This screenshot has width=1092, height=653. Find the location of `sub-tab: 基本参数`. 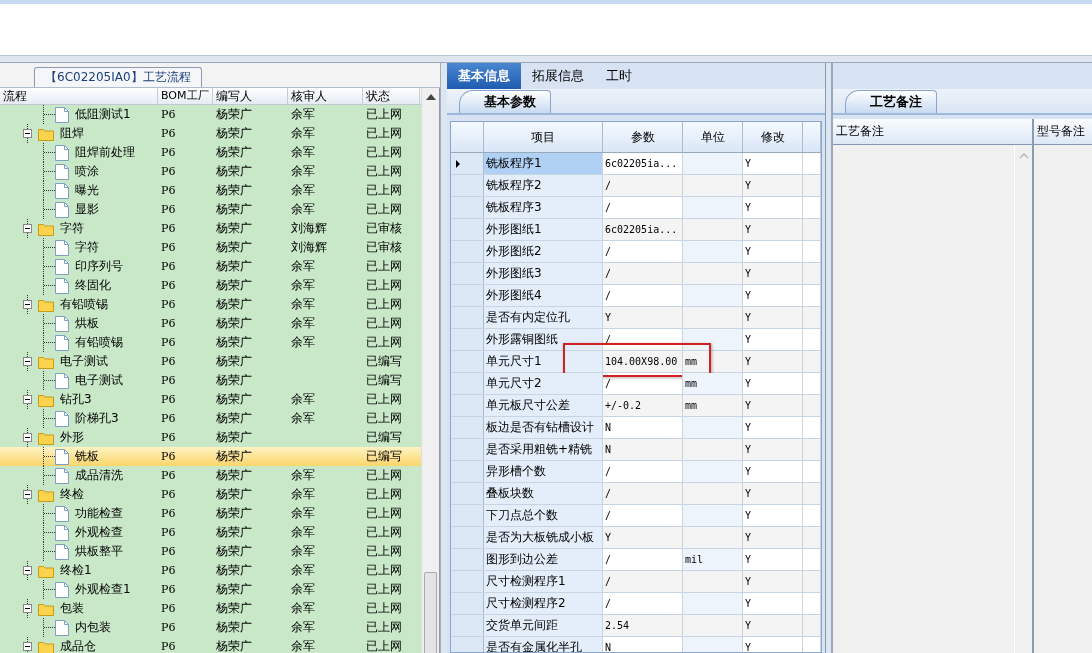

sub-tab: 基本参数 is located at coordinates (505, 101).